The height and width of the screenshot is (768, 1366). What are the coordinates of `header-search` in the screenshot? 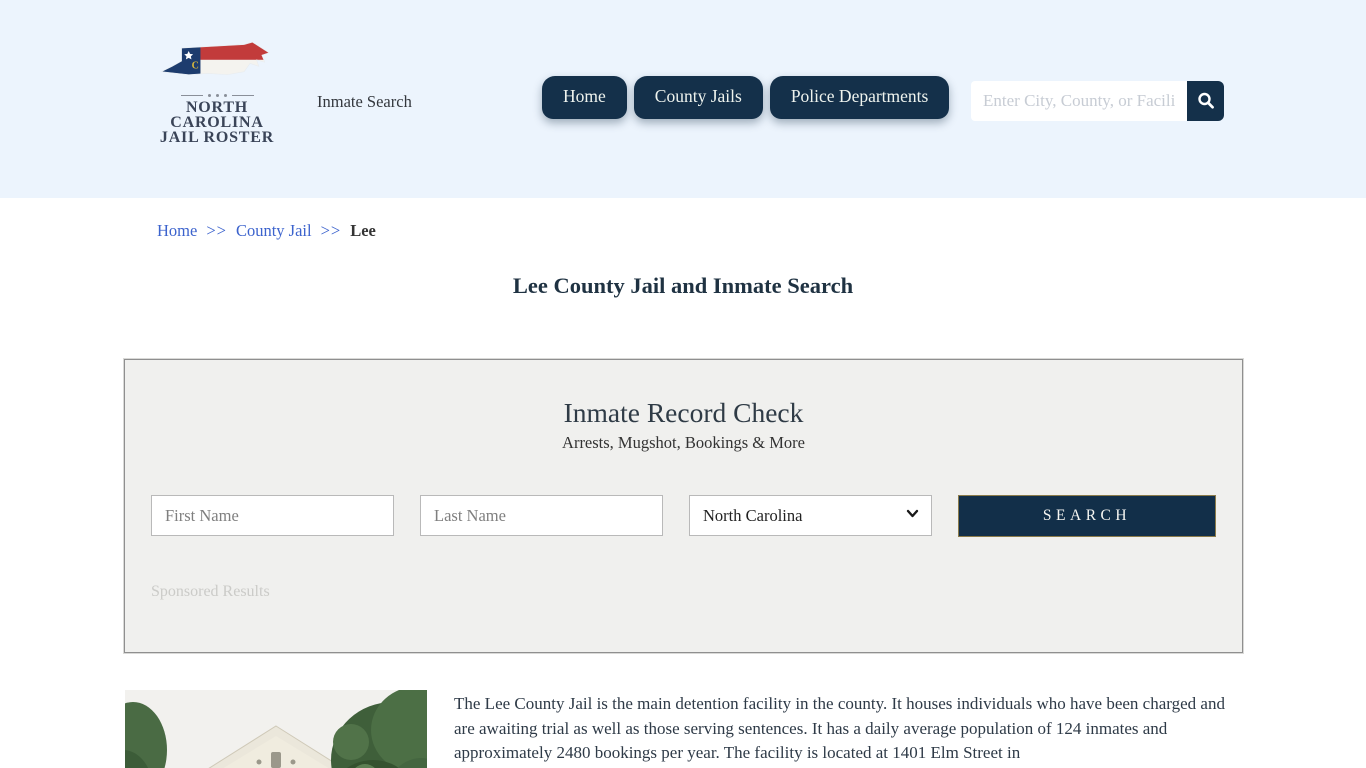 It's located at (1097, 101).